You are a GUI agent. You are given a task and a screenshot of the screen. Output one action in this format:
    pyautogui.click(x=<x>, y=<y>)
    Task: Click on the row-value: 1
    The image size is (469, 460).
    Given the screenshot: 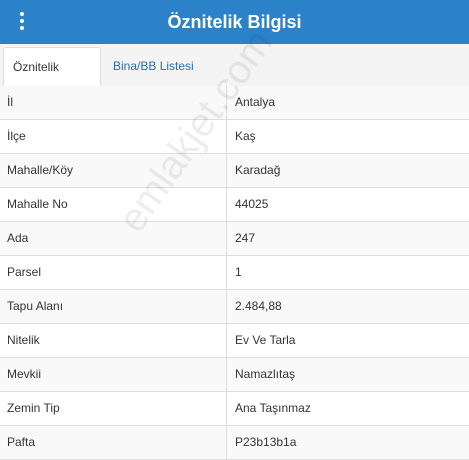 What is the action you would take?
    pyautogui.click(x=238, y=272)
    